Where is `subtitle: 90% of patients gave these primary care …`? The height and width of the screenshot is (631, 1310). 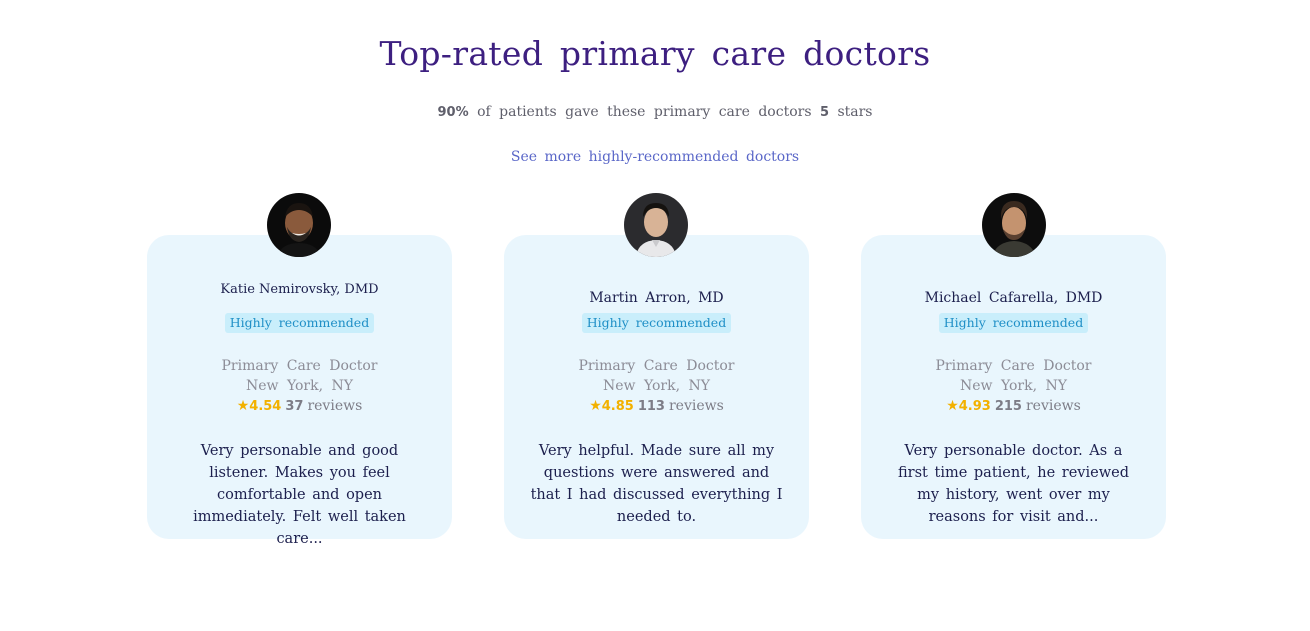
subtitle: 90% of patients gave these primary care … is located at coordinates (655, 112).